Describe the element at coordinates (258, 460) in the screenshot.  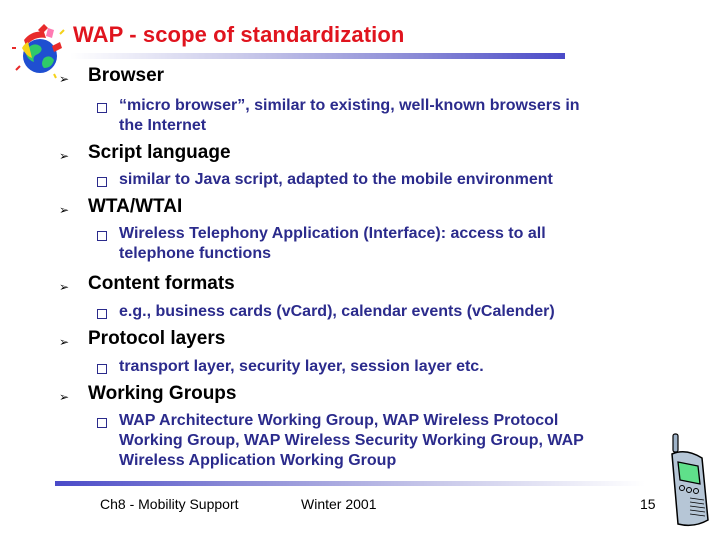
I see `sub-line: Wireless Application Working Group` at that location.